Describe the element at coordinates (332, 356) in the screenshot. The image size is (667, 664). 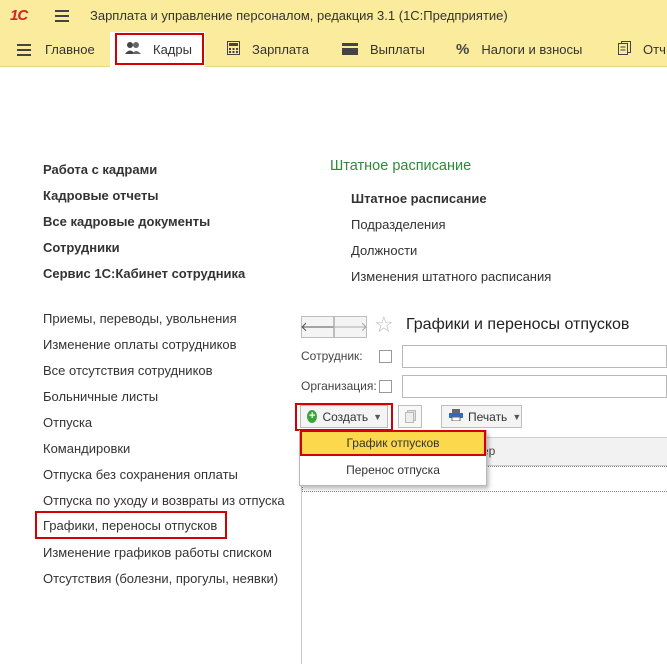
I see `employee-label: Сотрудник:` at that location.